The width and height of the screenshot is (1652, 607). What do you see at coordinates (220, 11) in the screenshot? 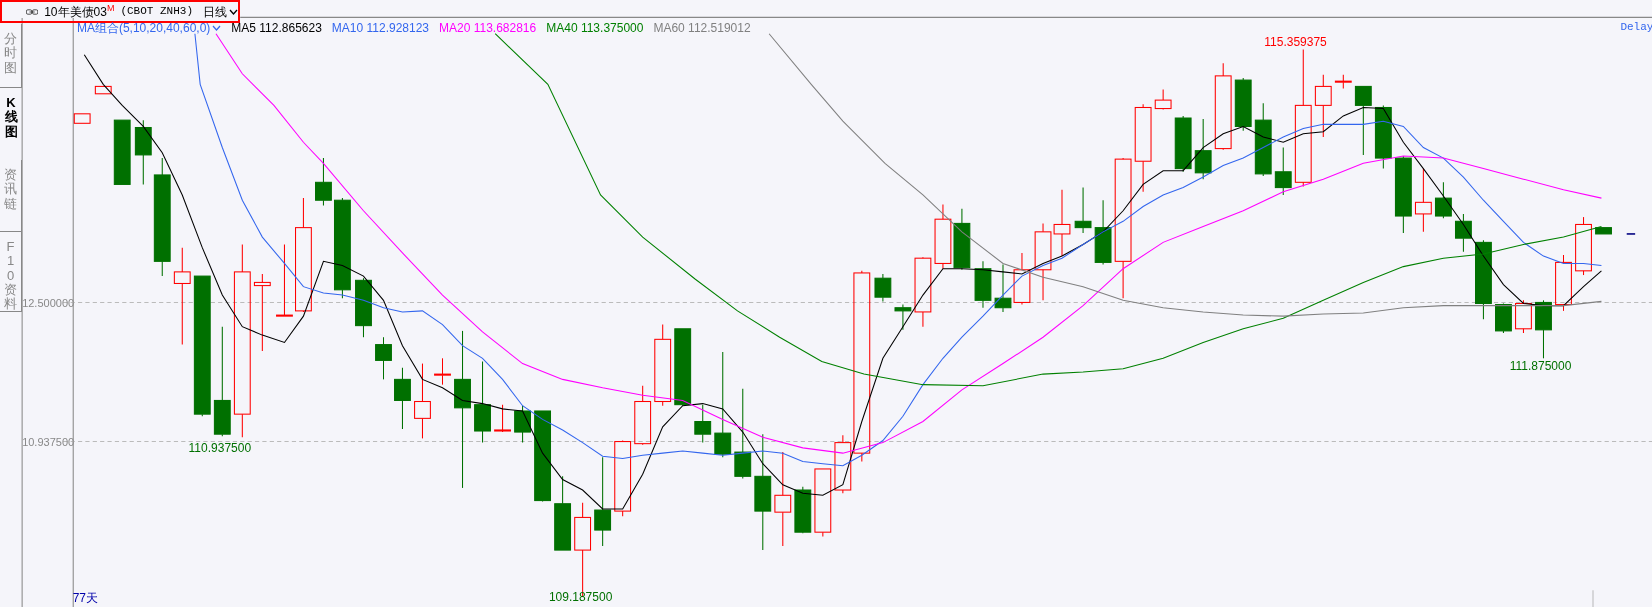
I see `period-dropdown: 日线` at bounding box center [220, 11].